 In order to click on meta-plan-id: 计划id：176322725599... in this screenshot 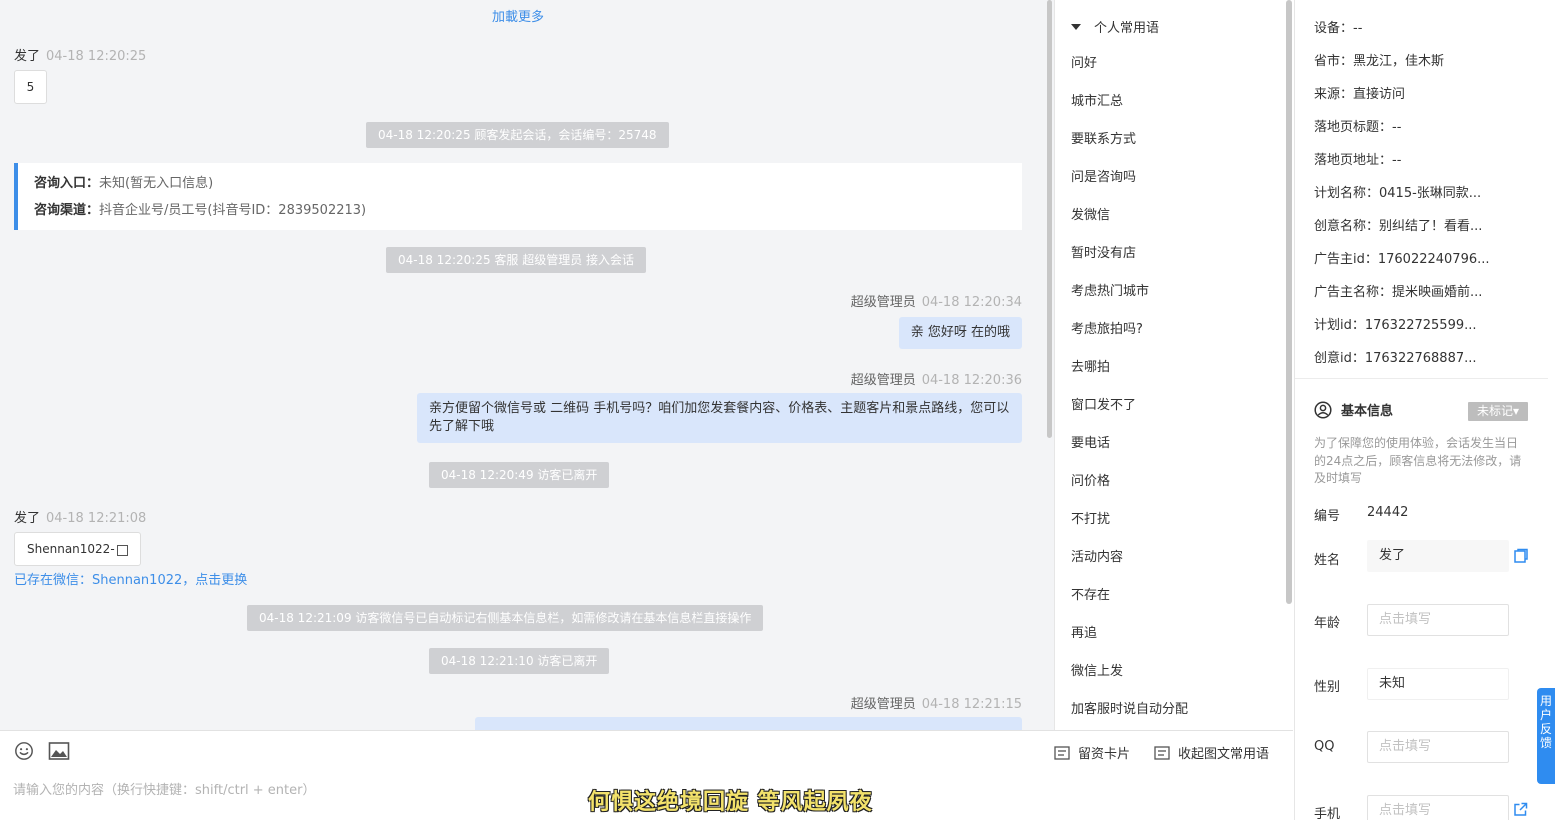, I will do `click(1395, 325)`.